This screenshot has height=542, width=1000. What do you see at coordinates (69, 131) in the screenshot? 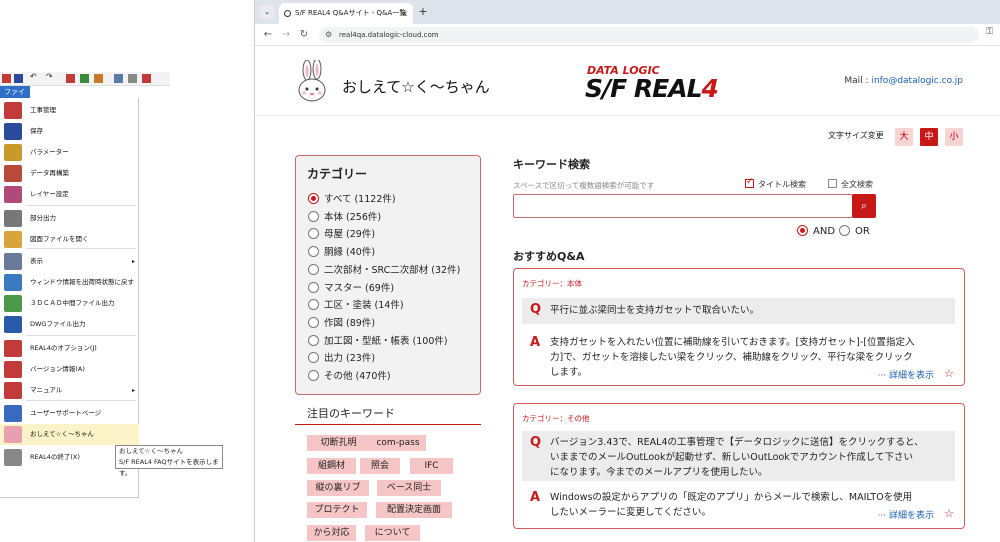
I see `menu-item: 保存` at bounding box center [69, 131].